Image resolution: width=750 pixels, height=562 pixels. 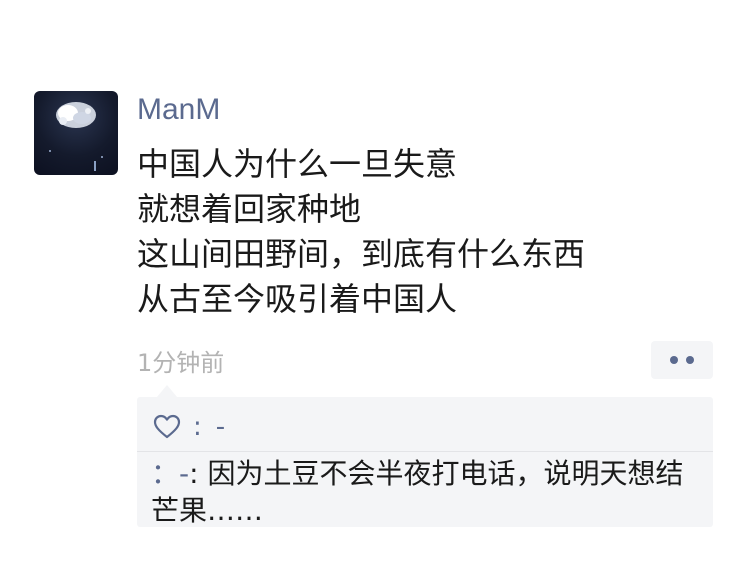 I want to click on divider, so click(x=425, y=451).